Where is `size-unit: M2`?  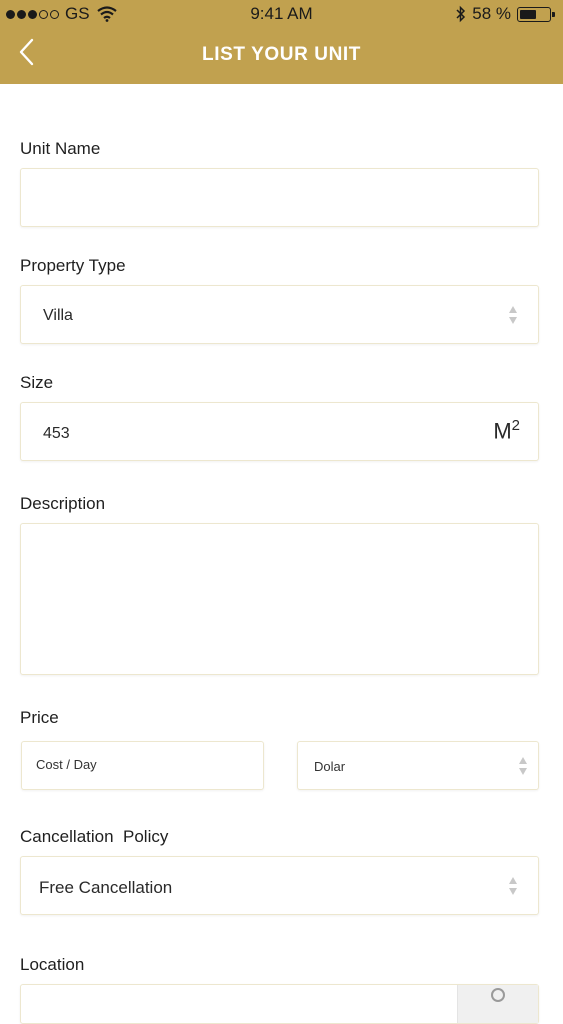
size-unit: M2 is located at coordinates (506, 430).